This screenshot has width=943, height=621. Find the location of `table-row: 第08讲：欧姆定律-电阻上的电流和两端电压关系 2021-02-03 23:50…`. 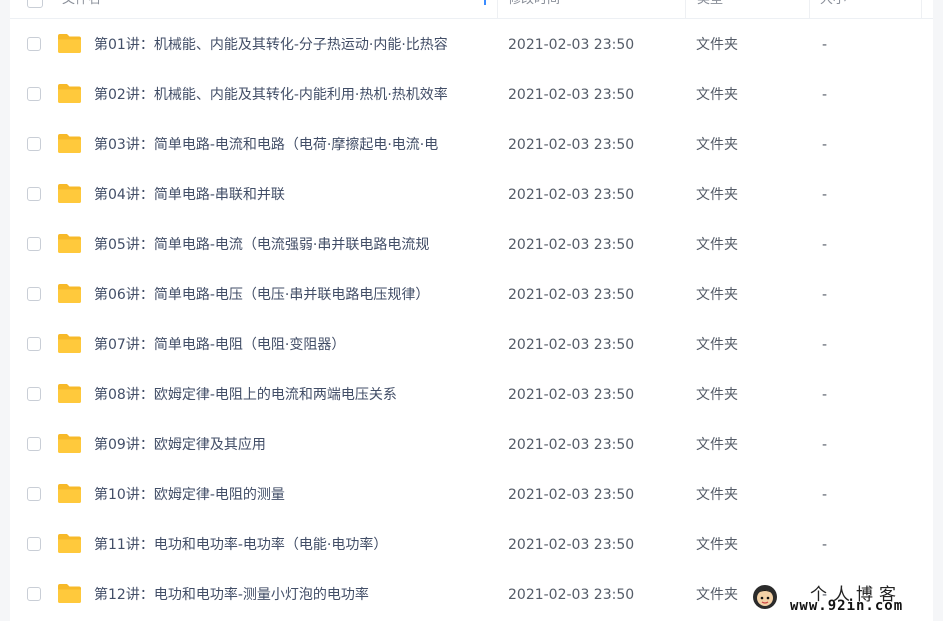

table-row: 第08讲：欧姆定律-电阻上的电流和两端电压关系 2021-02-03 23:50… is located at coordinates (471, 395).